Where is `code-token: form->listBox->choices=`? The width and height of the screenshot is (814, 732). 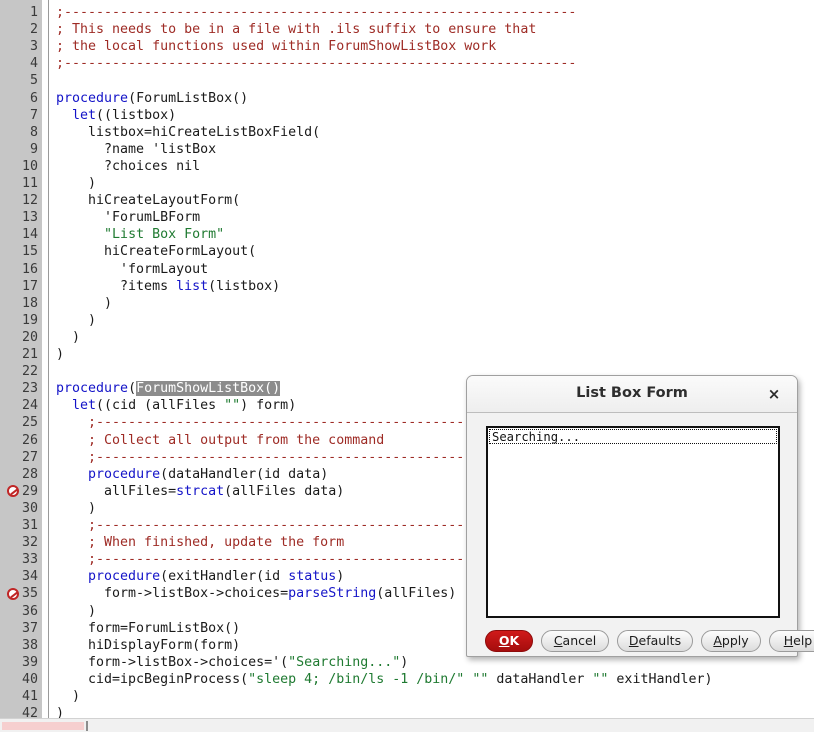
code-token: form->listBox->choices= is located at coordinates (172, 594).